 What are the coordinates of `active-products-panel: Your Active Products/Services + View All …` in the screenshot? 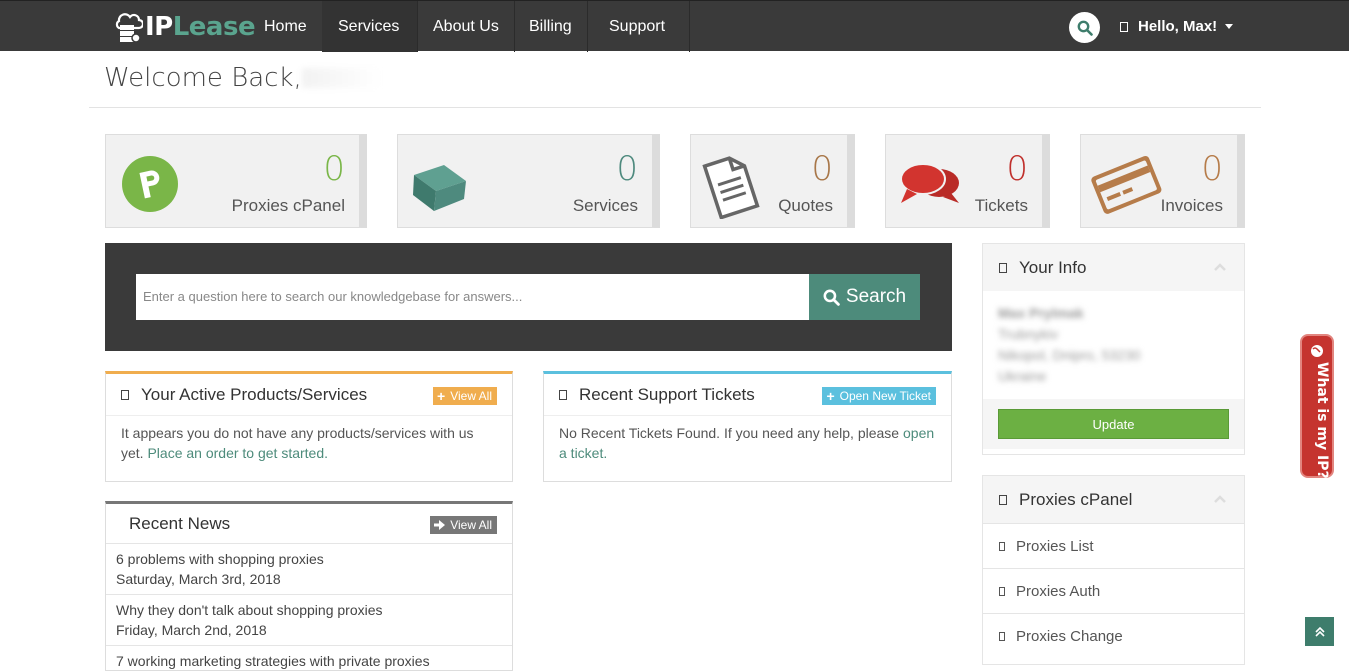 It's located at (309, 426).